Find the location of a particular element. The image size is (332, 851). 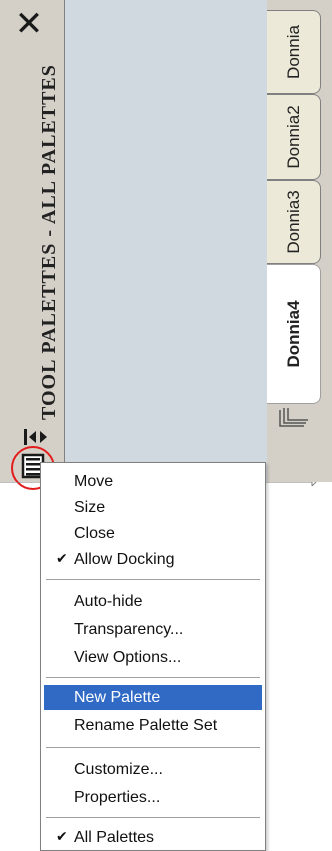

tab-donnia2: Donnia2 is located at coordinates (294, 137).